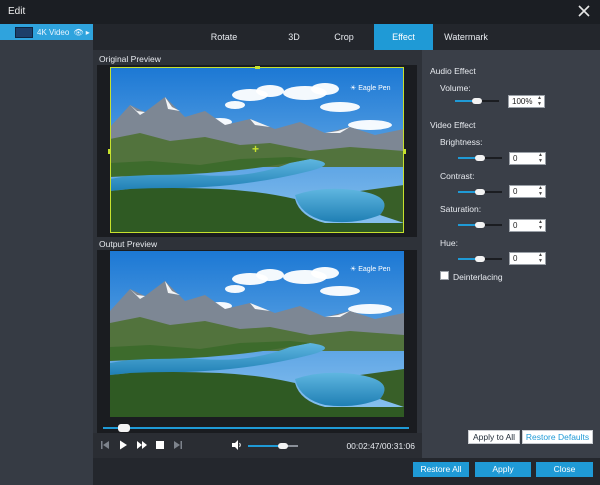  I want to click on file-name: 4K Video, so click(53, 32).